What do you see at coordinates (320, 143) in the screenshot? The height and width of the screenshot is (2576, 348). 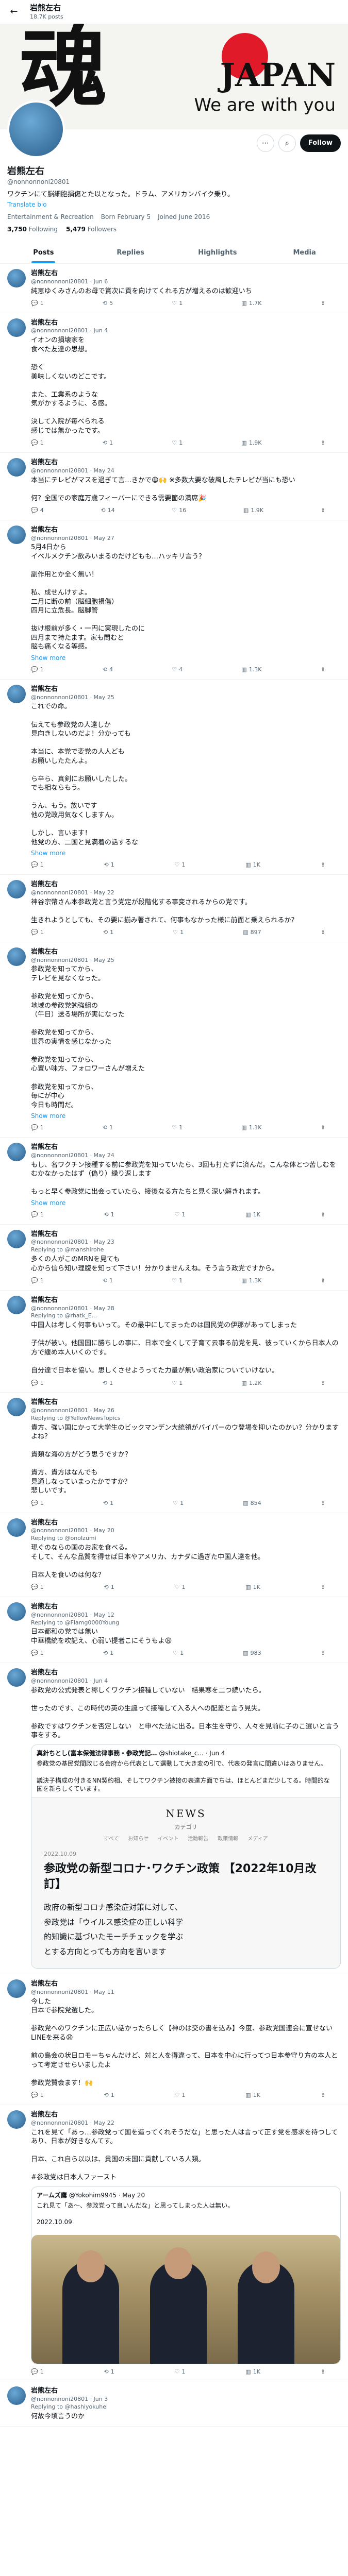 I see `follow-button: Follow` at bounding box center [320, 143].